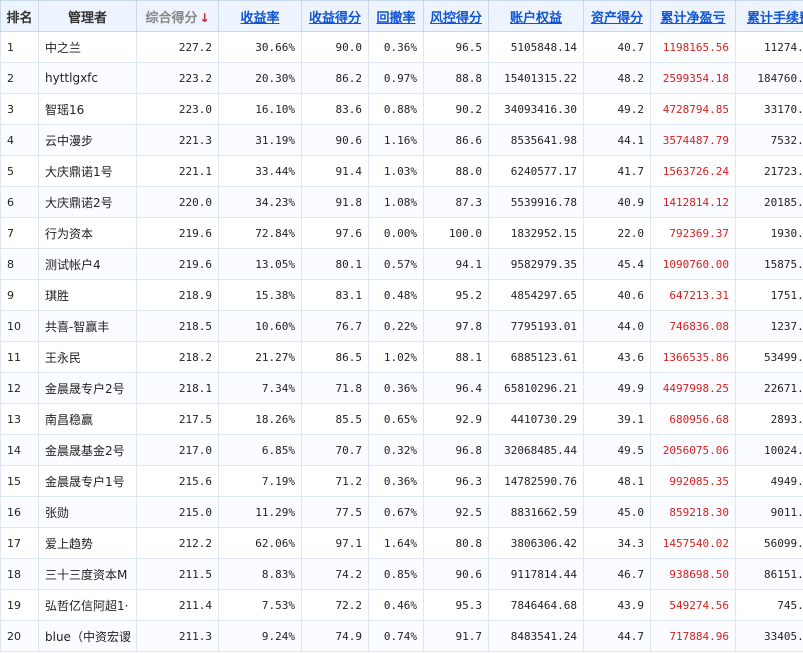  What do you see at coordinates (260, 388) in the screenshot?
I see `return-rate-cell: 7.34%` at bounding box center [260, 388].